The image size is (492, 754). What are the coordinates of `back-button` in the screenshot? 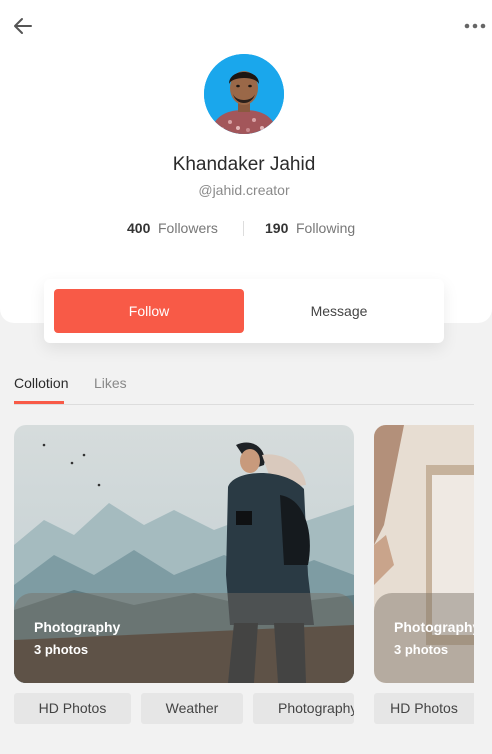 It's located at (23, 26).